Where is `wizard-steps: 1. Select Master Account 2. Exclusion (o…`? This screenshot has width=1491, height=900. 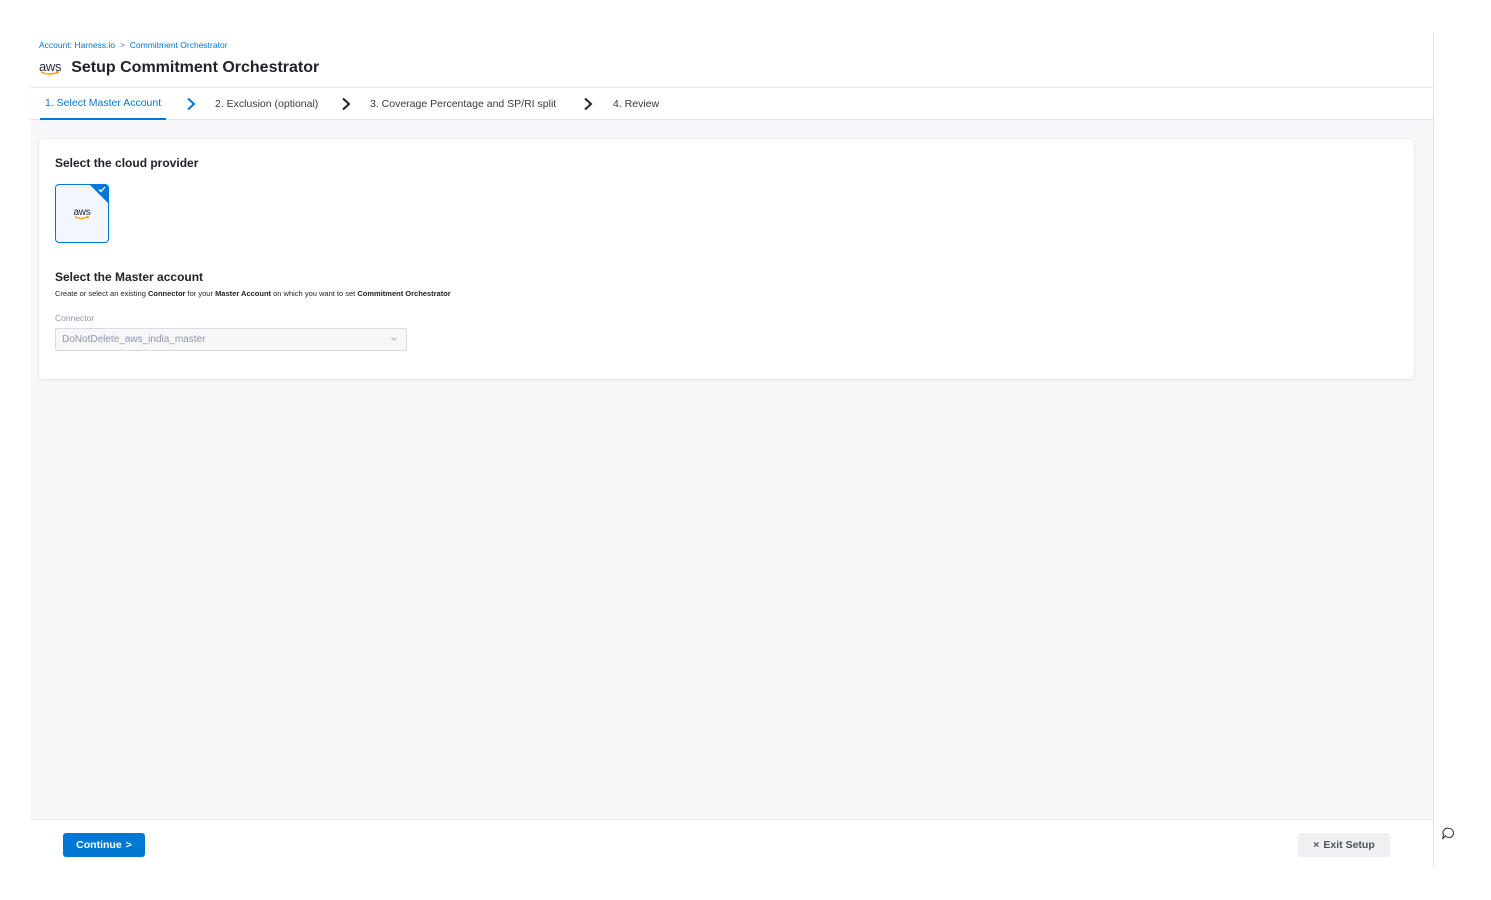 wizard-steps: 1. Select Master Account 2. Exclusion (o… is located at coordinates (732, 104).